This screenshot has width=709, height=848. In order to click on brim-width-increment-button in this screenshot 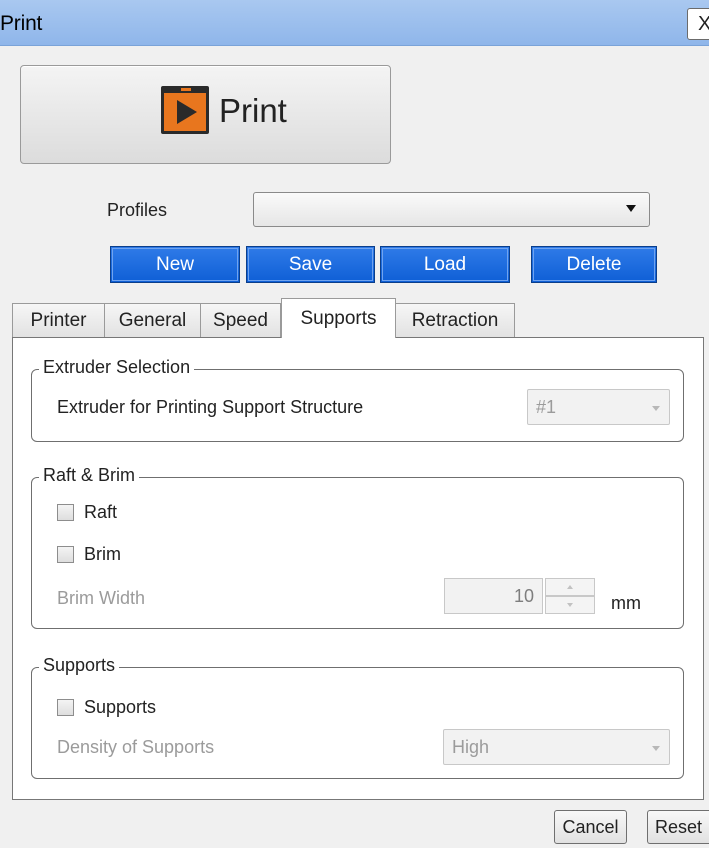, I will do `click(570, 587)`.